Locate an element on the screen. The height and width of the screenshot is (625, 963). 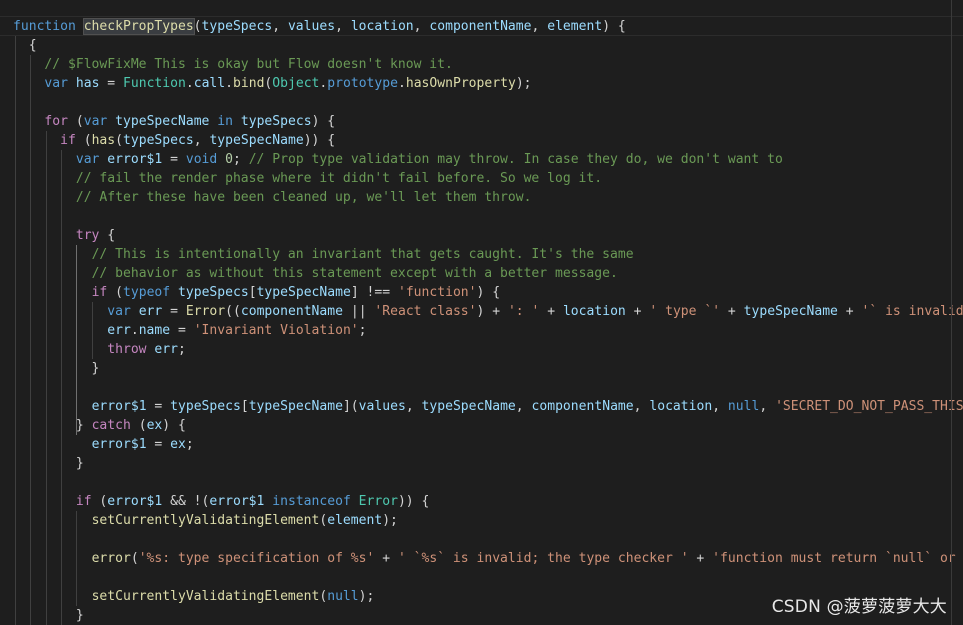
highlighted-function-name: checkPropTypes is located at coordinates (138, 26).